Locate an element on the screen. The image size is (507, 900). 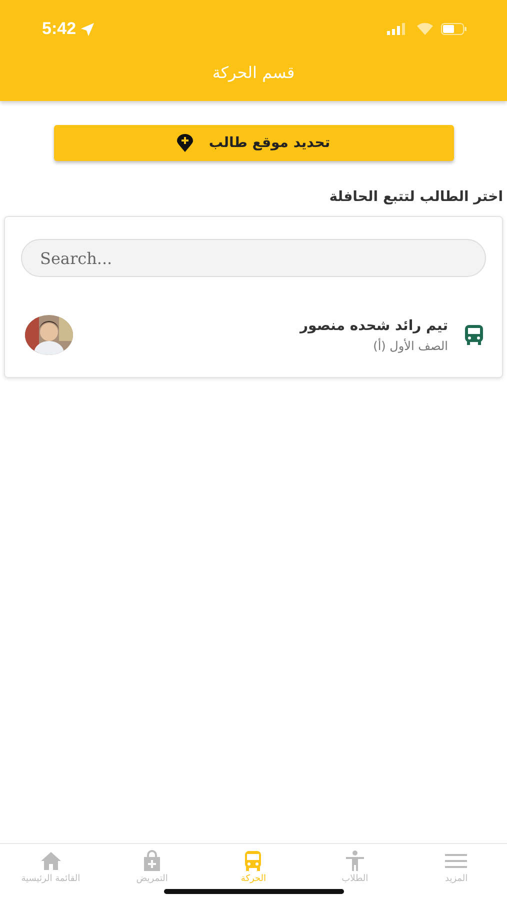
locate-student-button: تحديد موقع طالب is located at coordinates (254, 143).